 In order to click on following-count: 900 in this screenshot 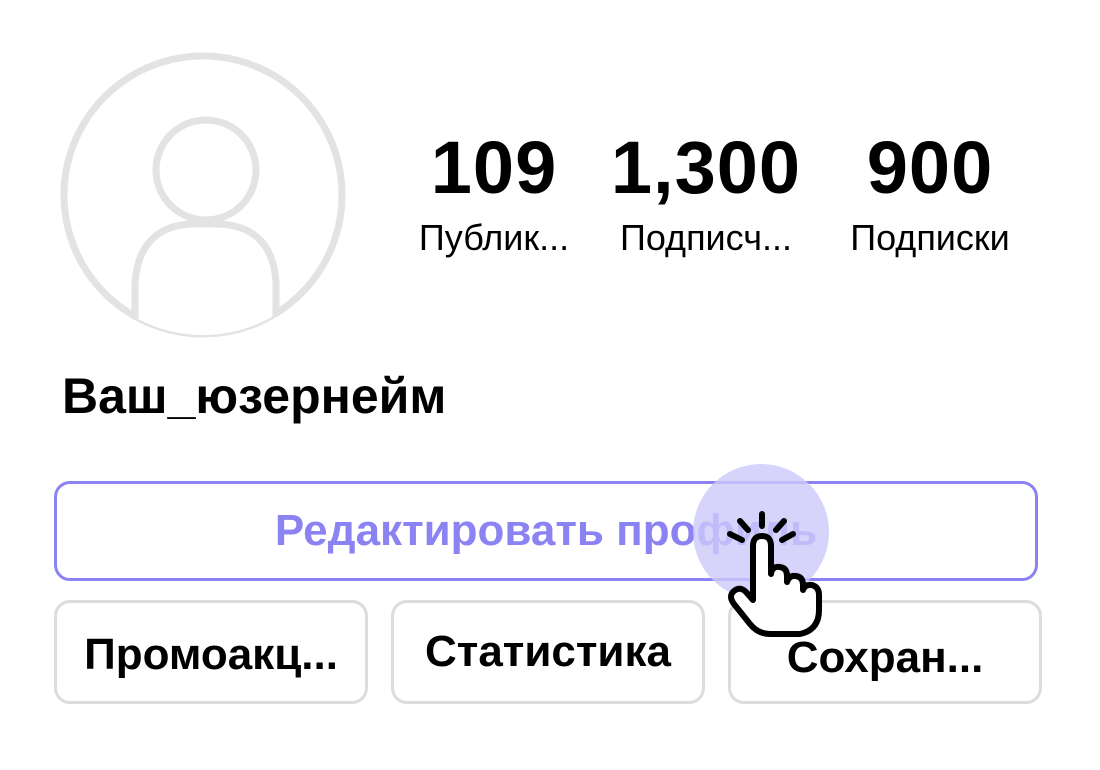, I will do `click(930, 167)`.